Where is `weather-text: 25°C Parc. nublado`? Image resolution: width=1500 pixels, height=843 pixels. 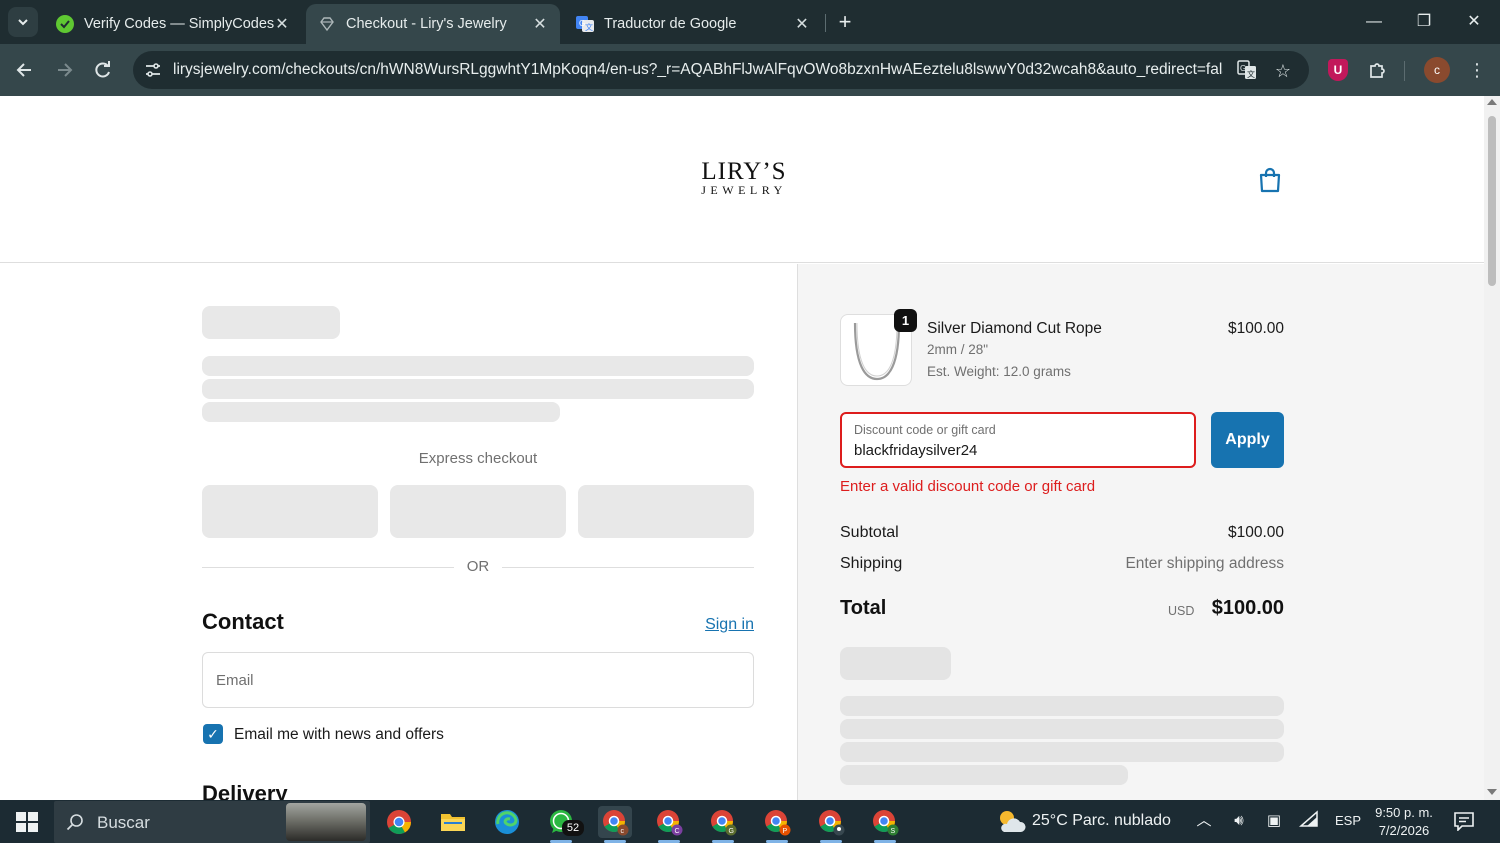 weather-text: 25°C Parc. nublado is located at coordinates (1101, 821).